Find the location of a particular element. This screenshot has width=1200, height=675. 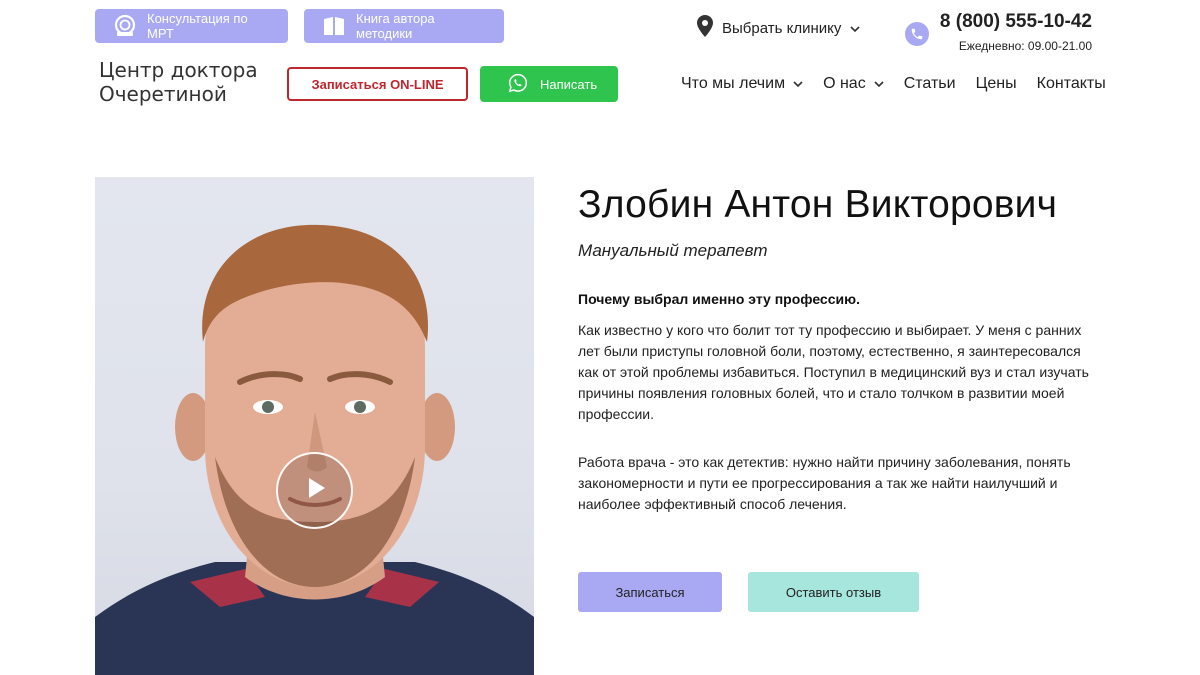

nav-item-label: Что мы лечим is located at coordinates (733, 83).